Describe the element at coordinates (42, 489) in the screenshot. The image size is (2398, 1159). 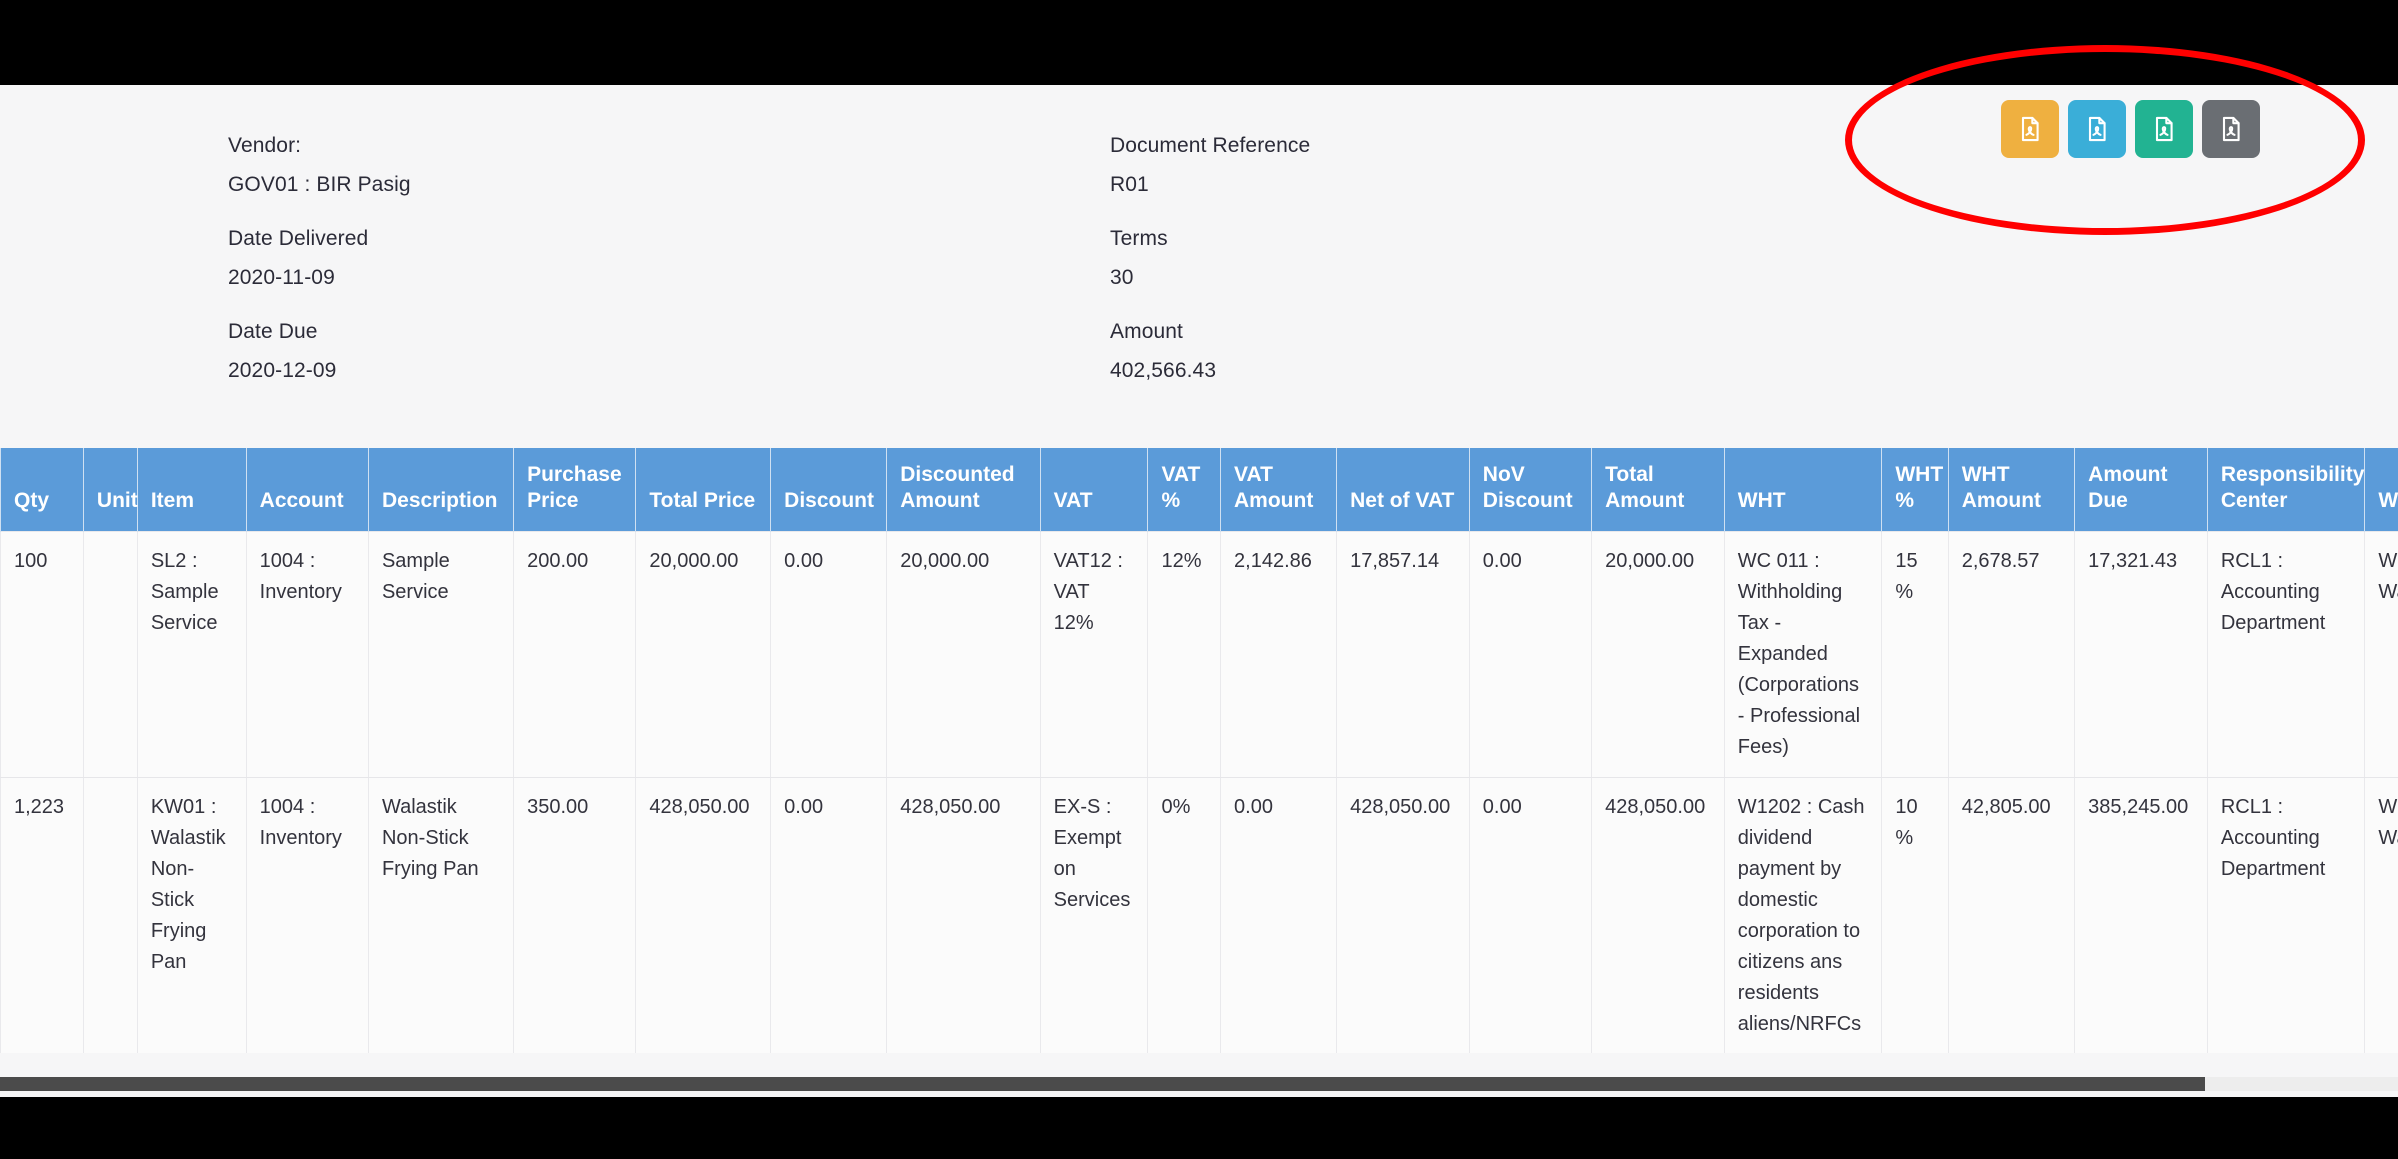
I see `column-header-qty: Qty` at that location.